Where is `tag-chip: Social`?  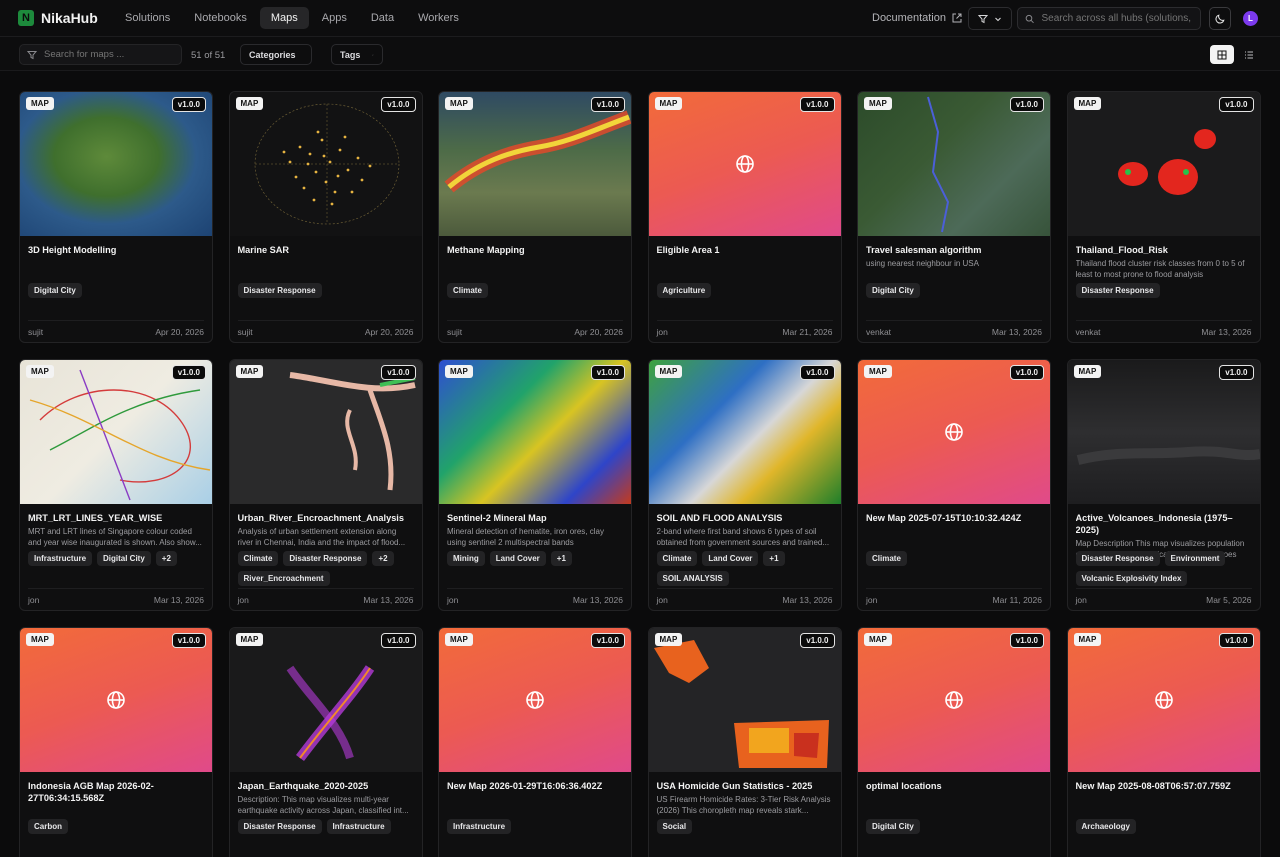
tag-chip: Social is located at coordinates (674, 826).